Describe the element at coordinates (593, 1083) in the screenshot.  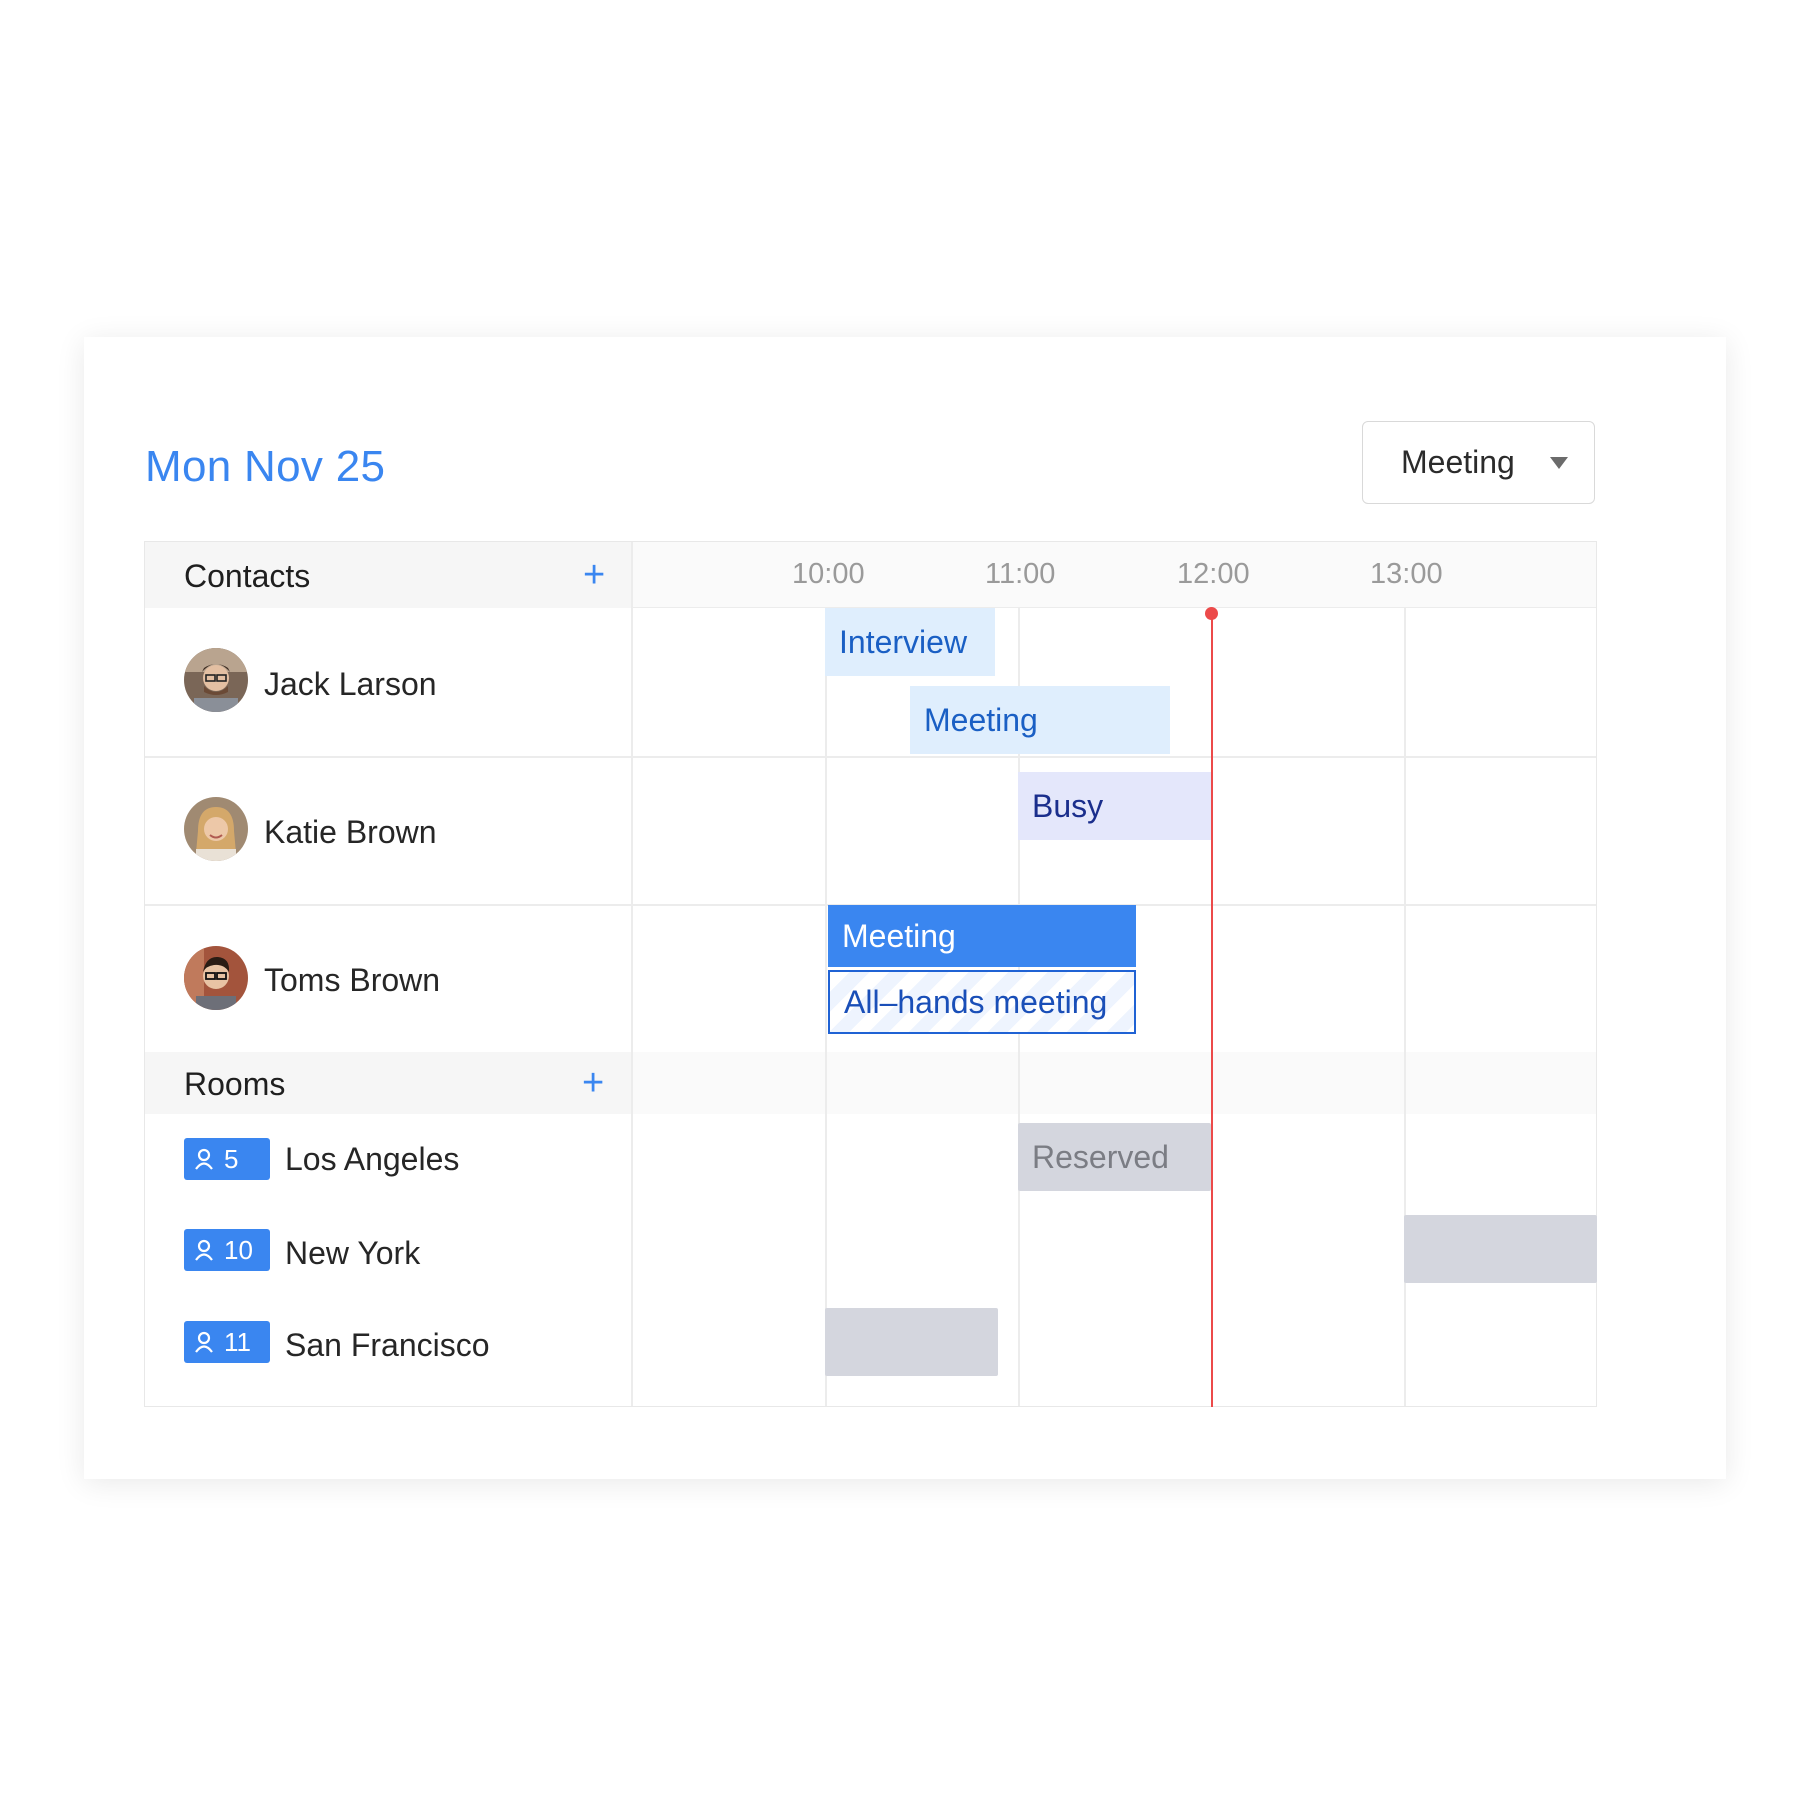
I see `add-room-button: +` at that location.